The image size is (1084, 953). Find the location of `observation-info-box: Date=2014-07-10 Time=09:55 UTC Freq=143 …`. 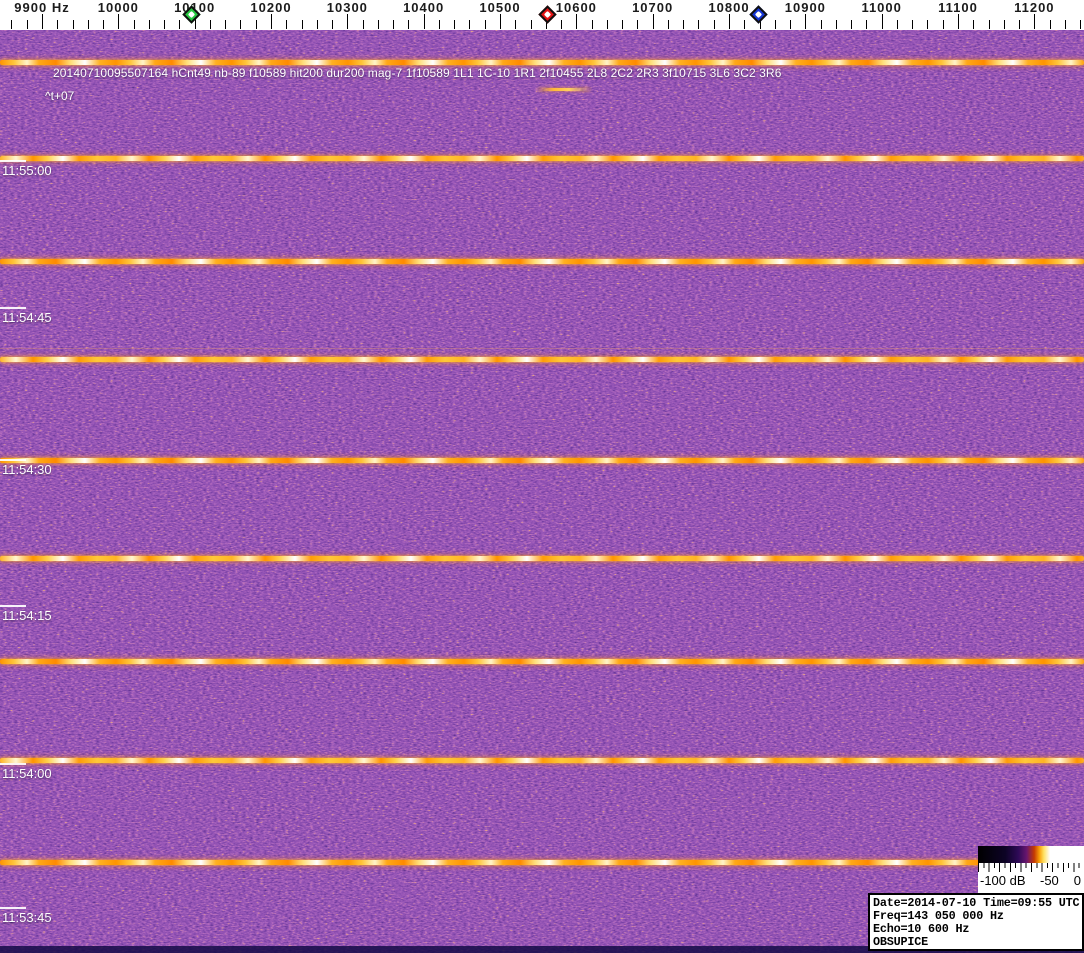

observation-info-box: Date=2014-07-10 Time=09:55 UTC Freq=143 … is located at coordinates (976, 922).